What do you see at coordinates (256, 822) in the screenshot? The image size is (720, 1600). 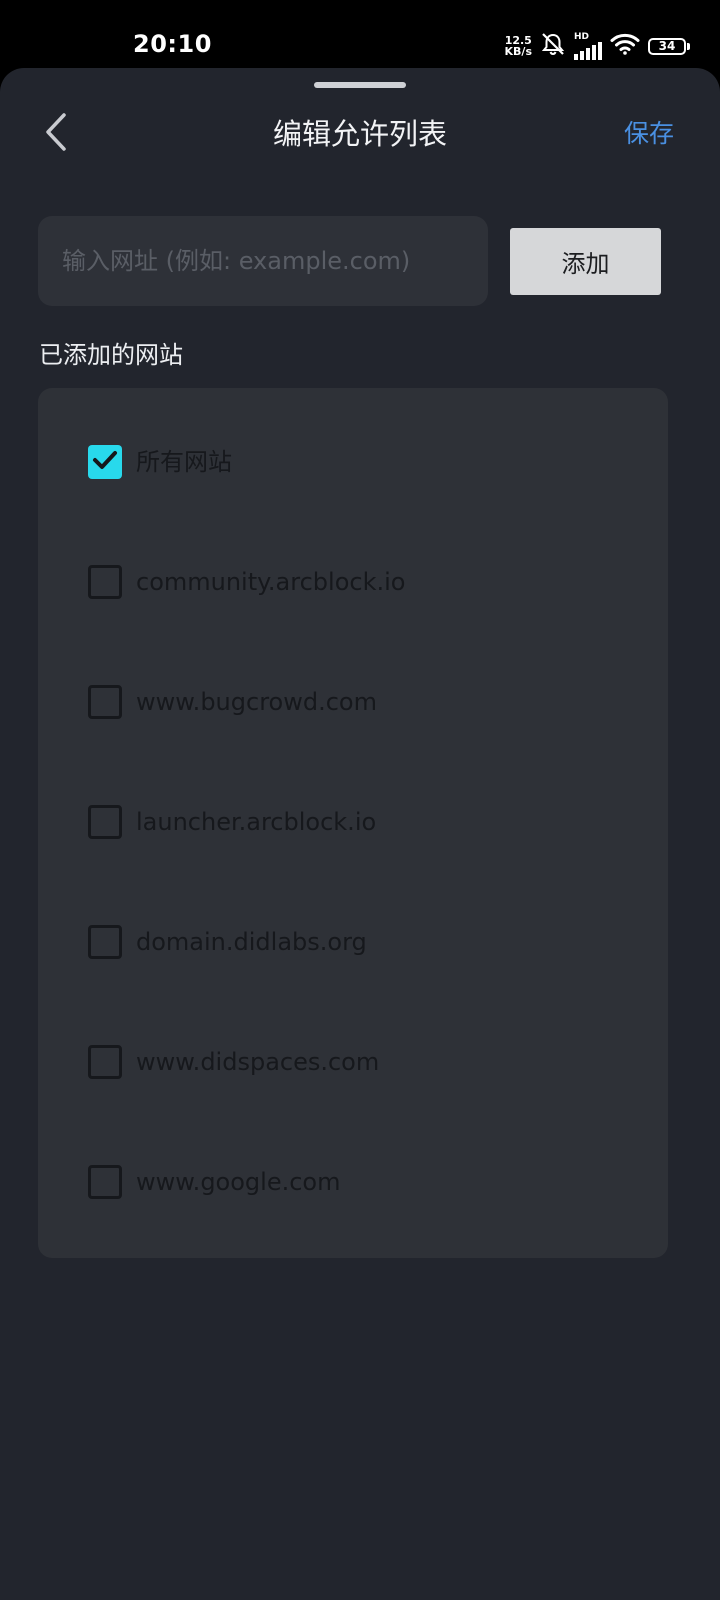 I see `site-label: launcher.arcblock.io` at bounding box center [256, 822].